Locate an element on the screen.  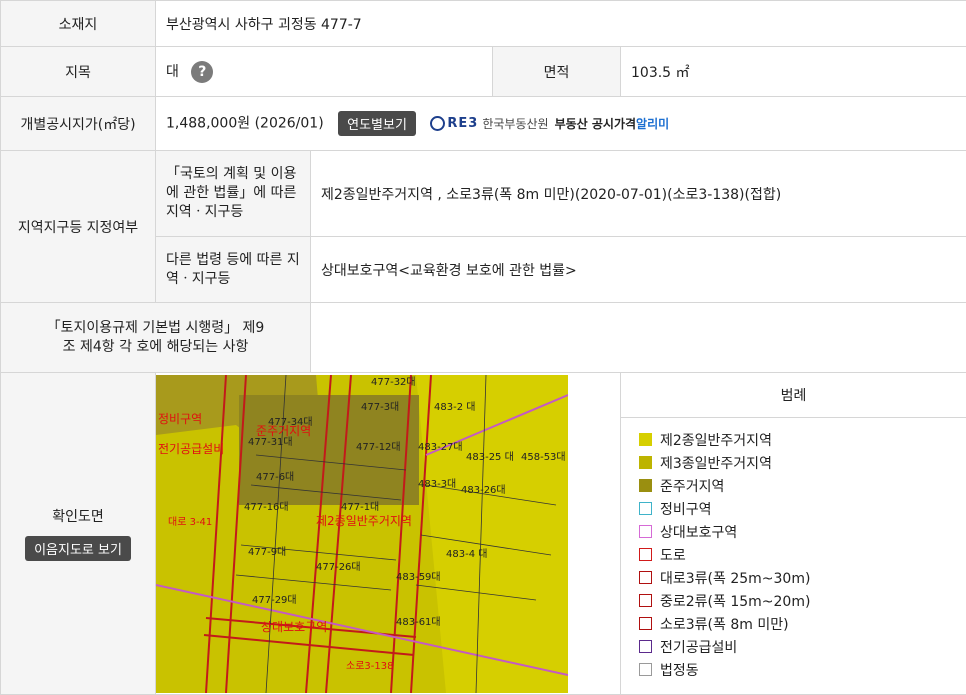
legend-item: 도로 is located at coordinates (793, 554).